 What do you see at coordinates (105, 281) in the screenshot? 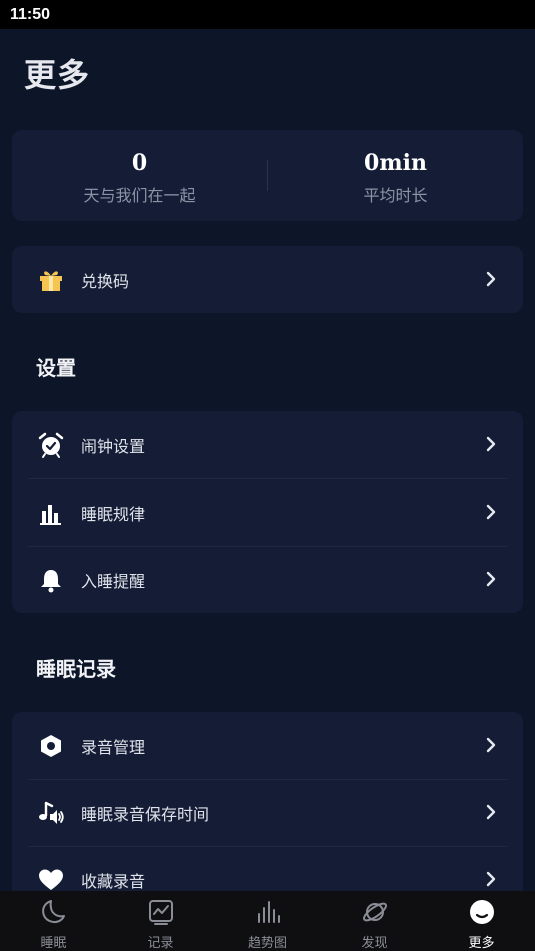
I see `redeem-code-label: 兑换码` at bounding box center [105, 281].